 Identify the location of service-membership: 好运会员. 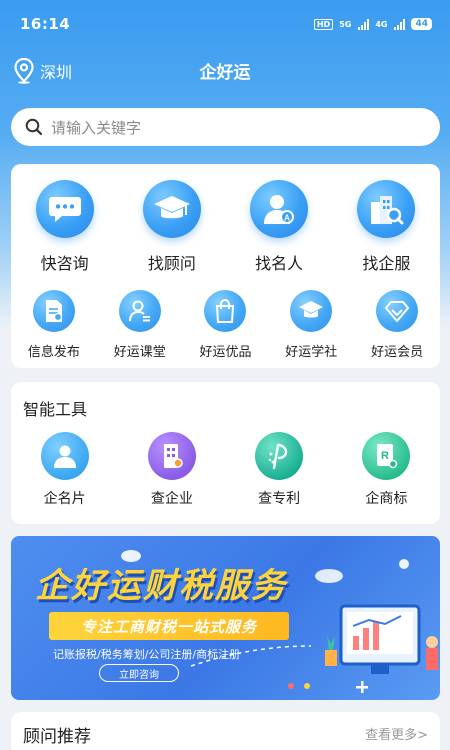
(397, 325).